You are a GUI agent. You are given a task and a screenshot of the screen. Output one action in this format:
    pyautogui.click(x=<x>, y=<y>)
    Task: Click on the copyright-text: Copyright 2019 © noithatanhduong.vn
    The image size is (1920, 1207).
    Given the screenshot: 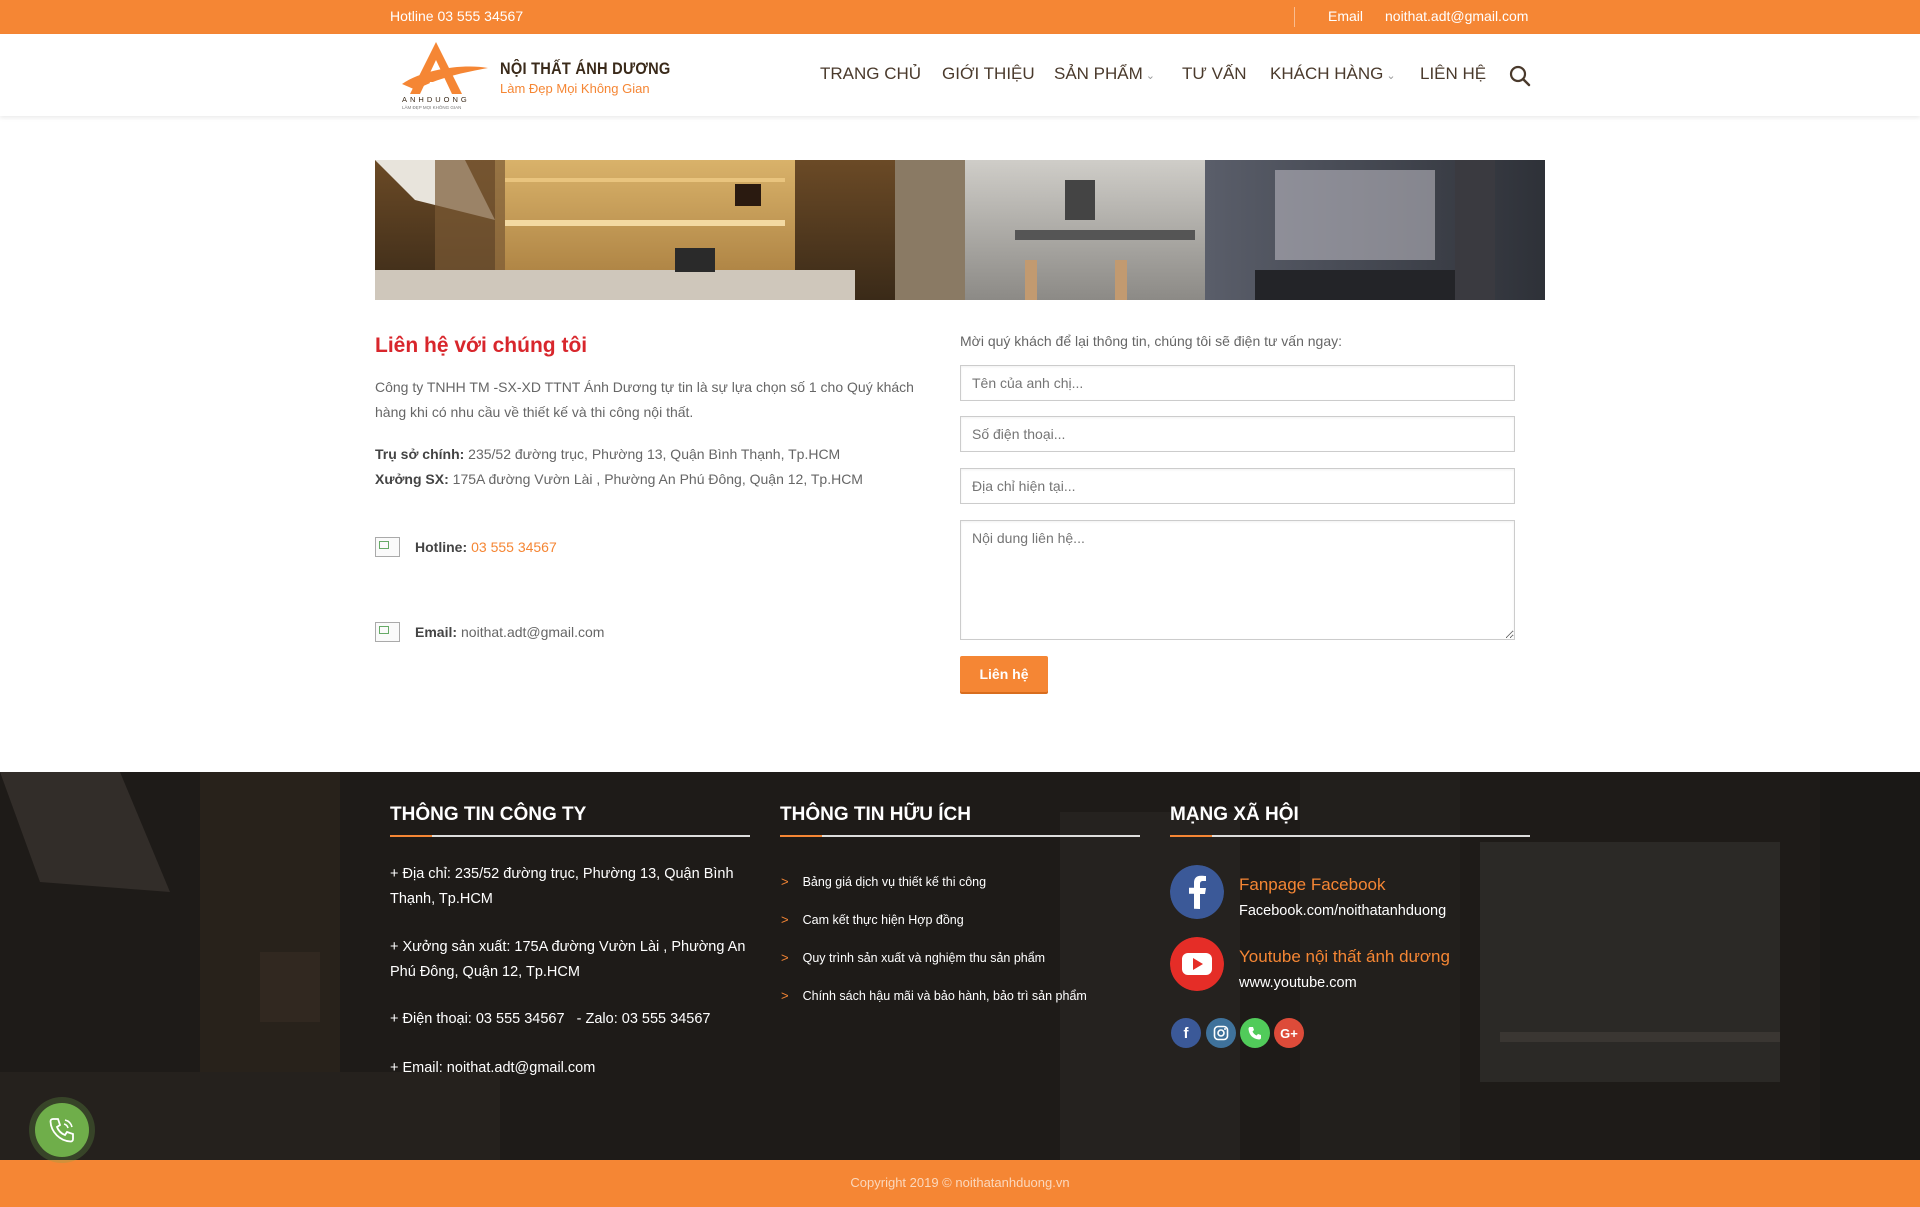 What is the action you would take?
    pyautogui.click(x=960, y=1182)
    